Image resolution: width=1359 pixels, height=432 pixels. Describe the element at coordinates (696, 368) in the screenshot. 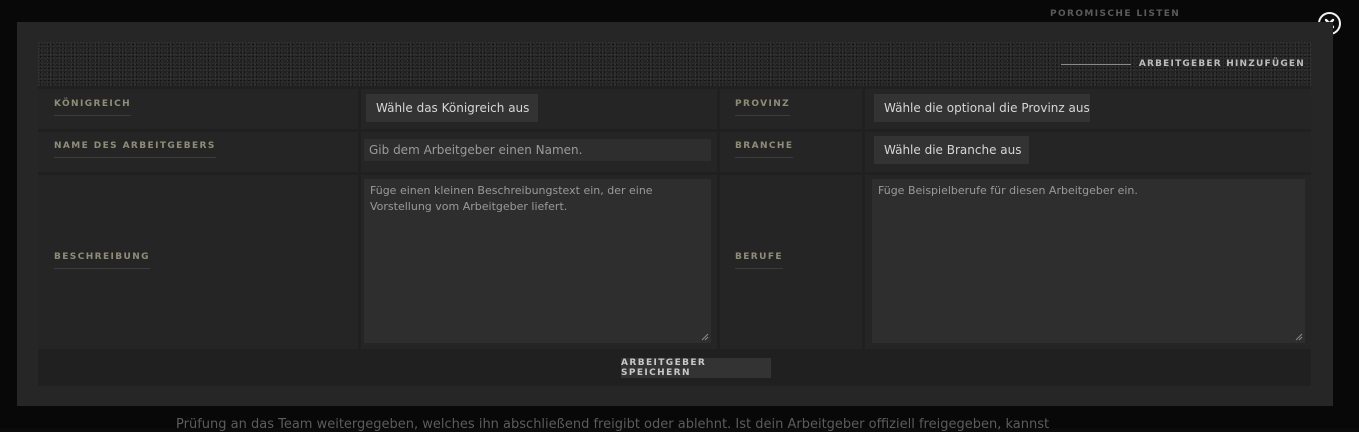

I see `save-employer-button: ARBEITGEBER SPEICHERN` at that location.